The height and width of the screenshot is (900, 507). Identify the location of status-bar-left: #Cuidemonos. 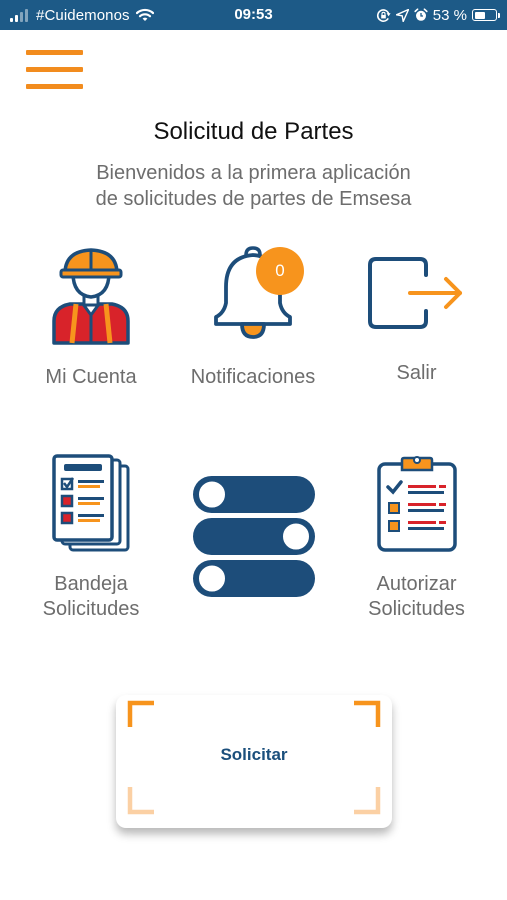
(82, 15).